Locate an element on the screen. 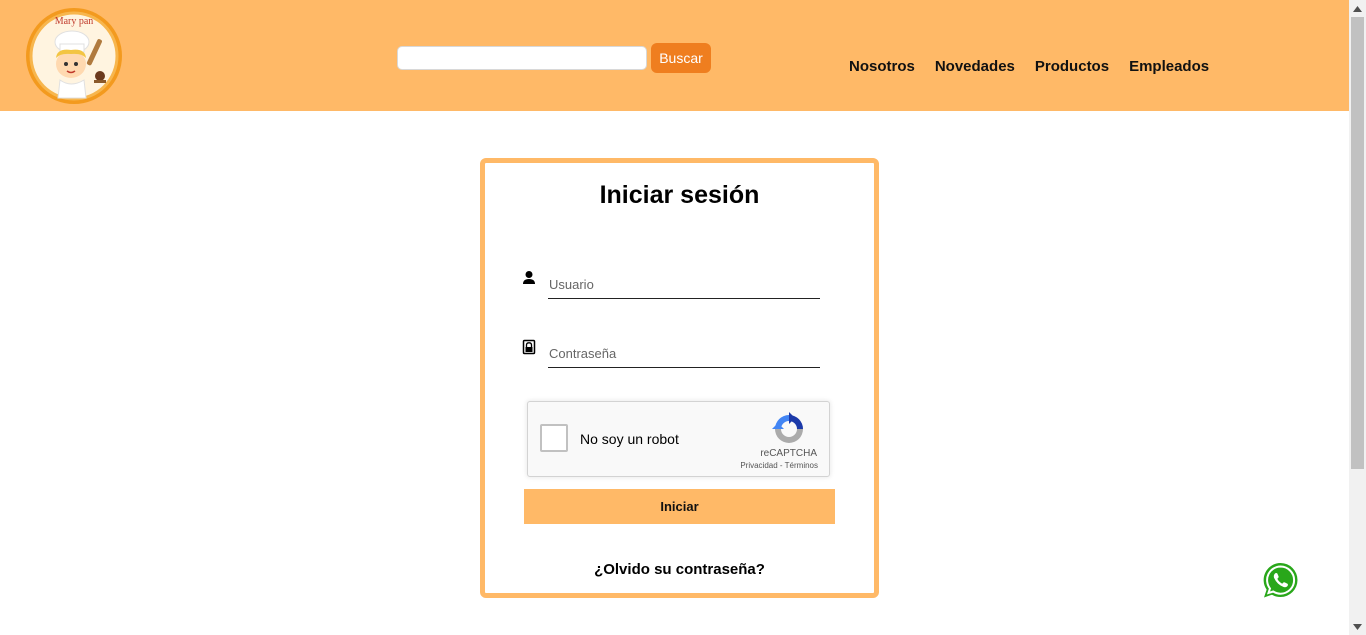 This screenshot has height=635, width=1366. mary-pan-logo: Mary pan is located at coordinates (74, 56).